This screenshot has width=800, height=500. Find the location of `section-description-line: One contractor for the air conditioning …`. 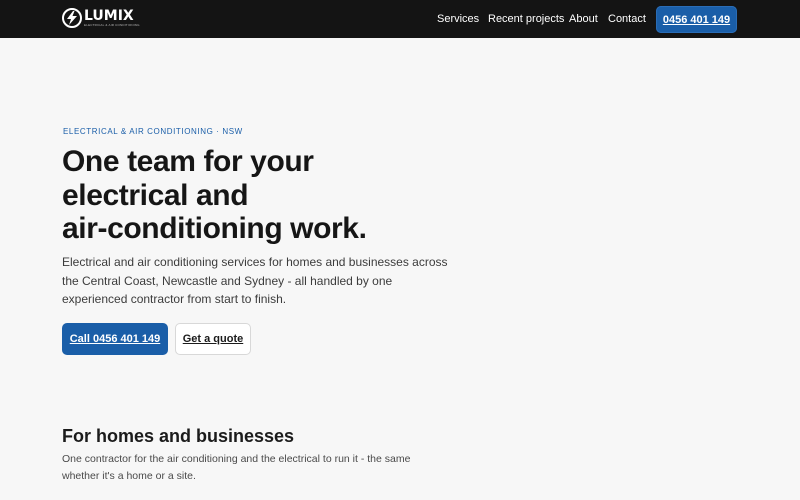

section-description-line: One contractor for the air conditioning … is located at coordinates (236, 459).